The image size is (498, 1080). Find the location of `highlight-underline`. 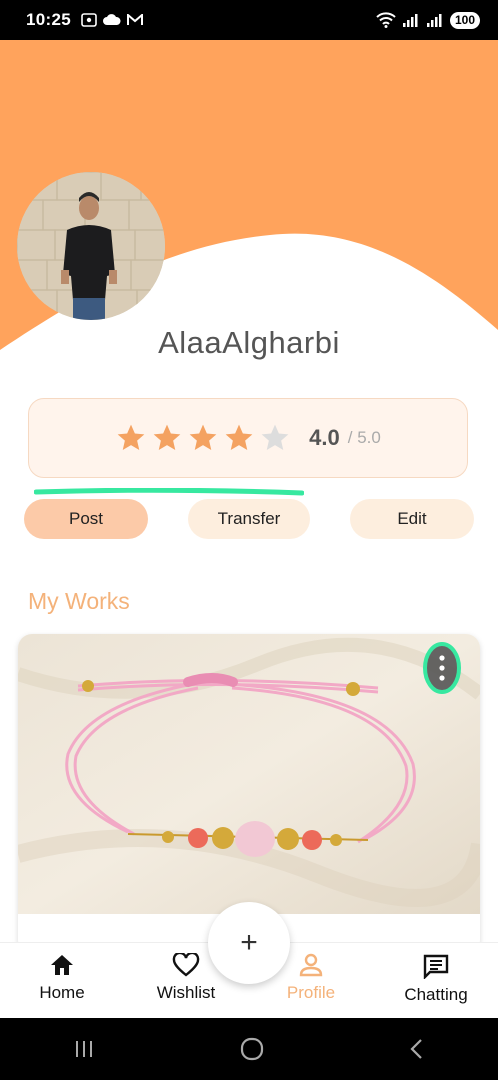

highlight-underline is located at coordinates (169, 492).